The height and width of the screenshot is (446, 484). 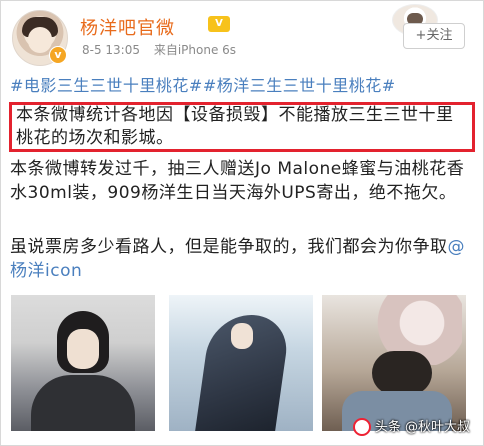 I want to click on watermark-text: 头条 @秋叶大叔, so click(x=422, y=427).